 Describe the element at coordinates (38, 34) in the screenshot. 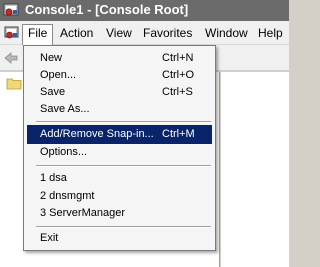

I see `menu-file: File` at that location.